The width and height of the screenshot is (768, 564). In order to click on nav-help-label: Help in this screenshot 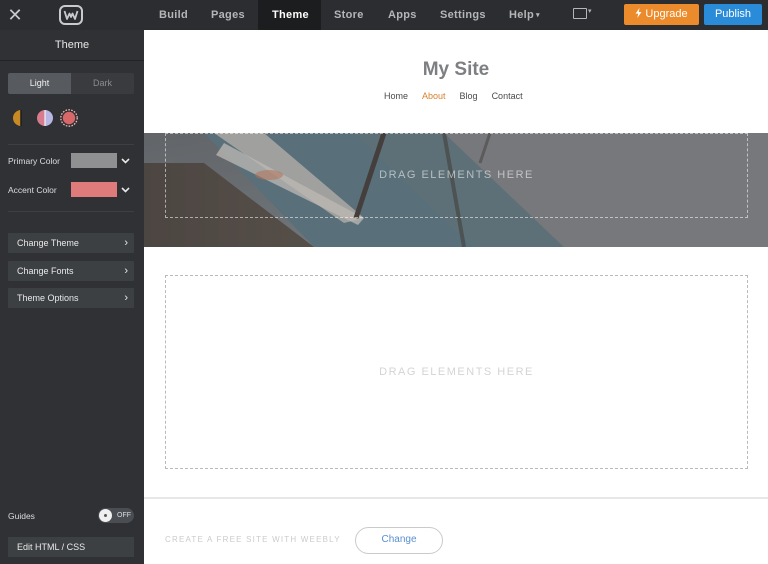, I will do `click(522, 15)`.